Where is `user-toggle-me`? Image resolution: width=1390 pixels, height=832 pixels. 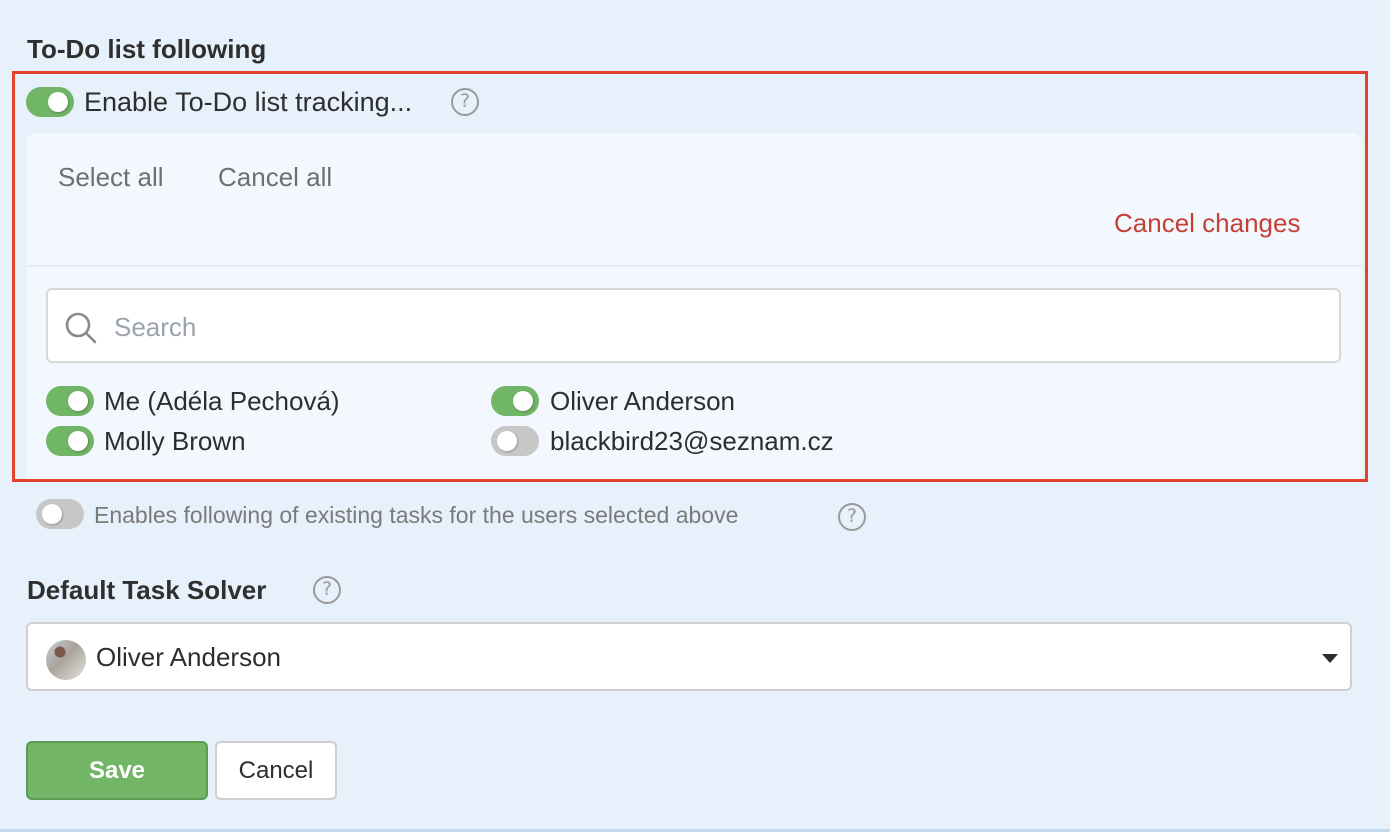
user-toggle-me is located at coordinates (70, 401).